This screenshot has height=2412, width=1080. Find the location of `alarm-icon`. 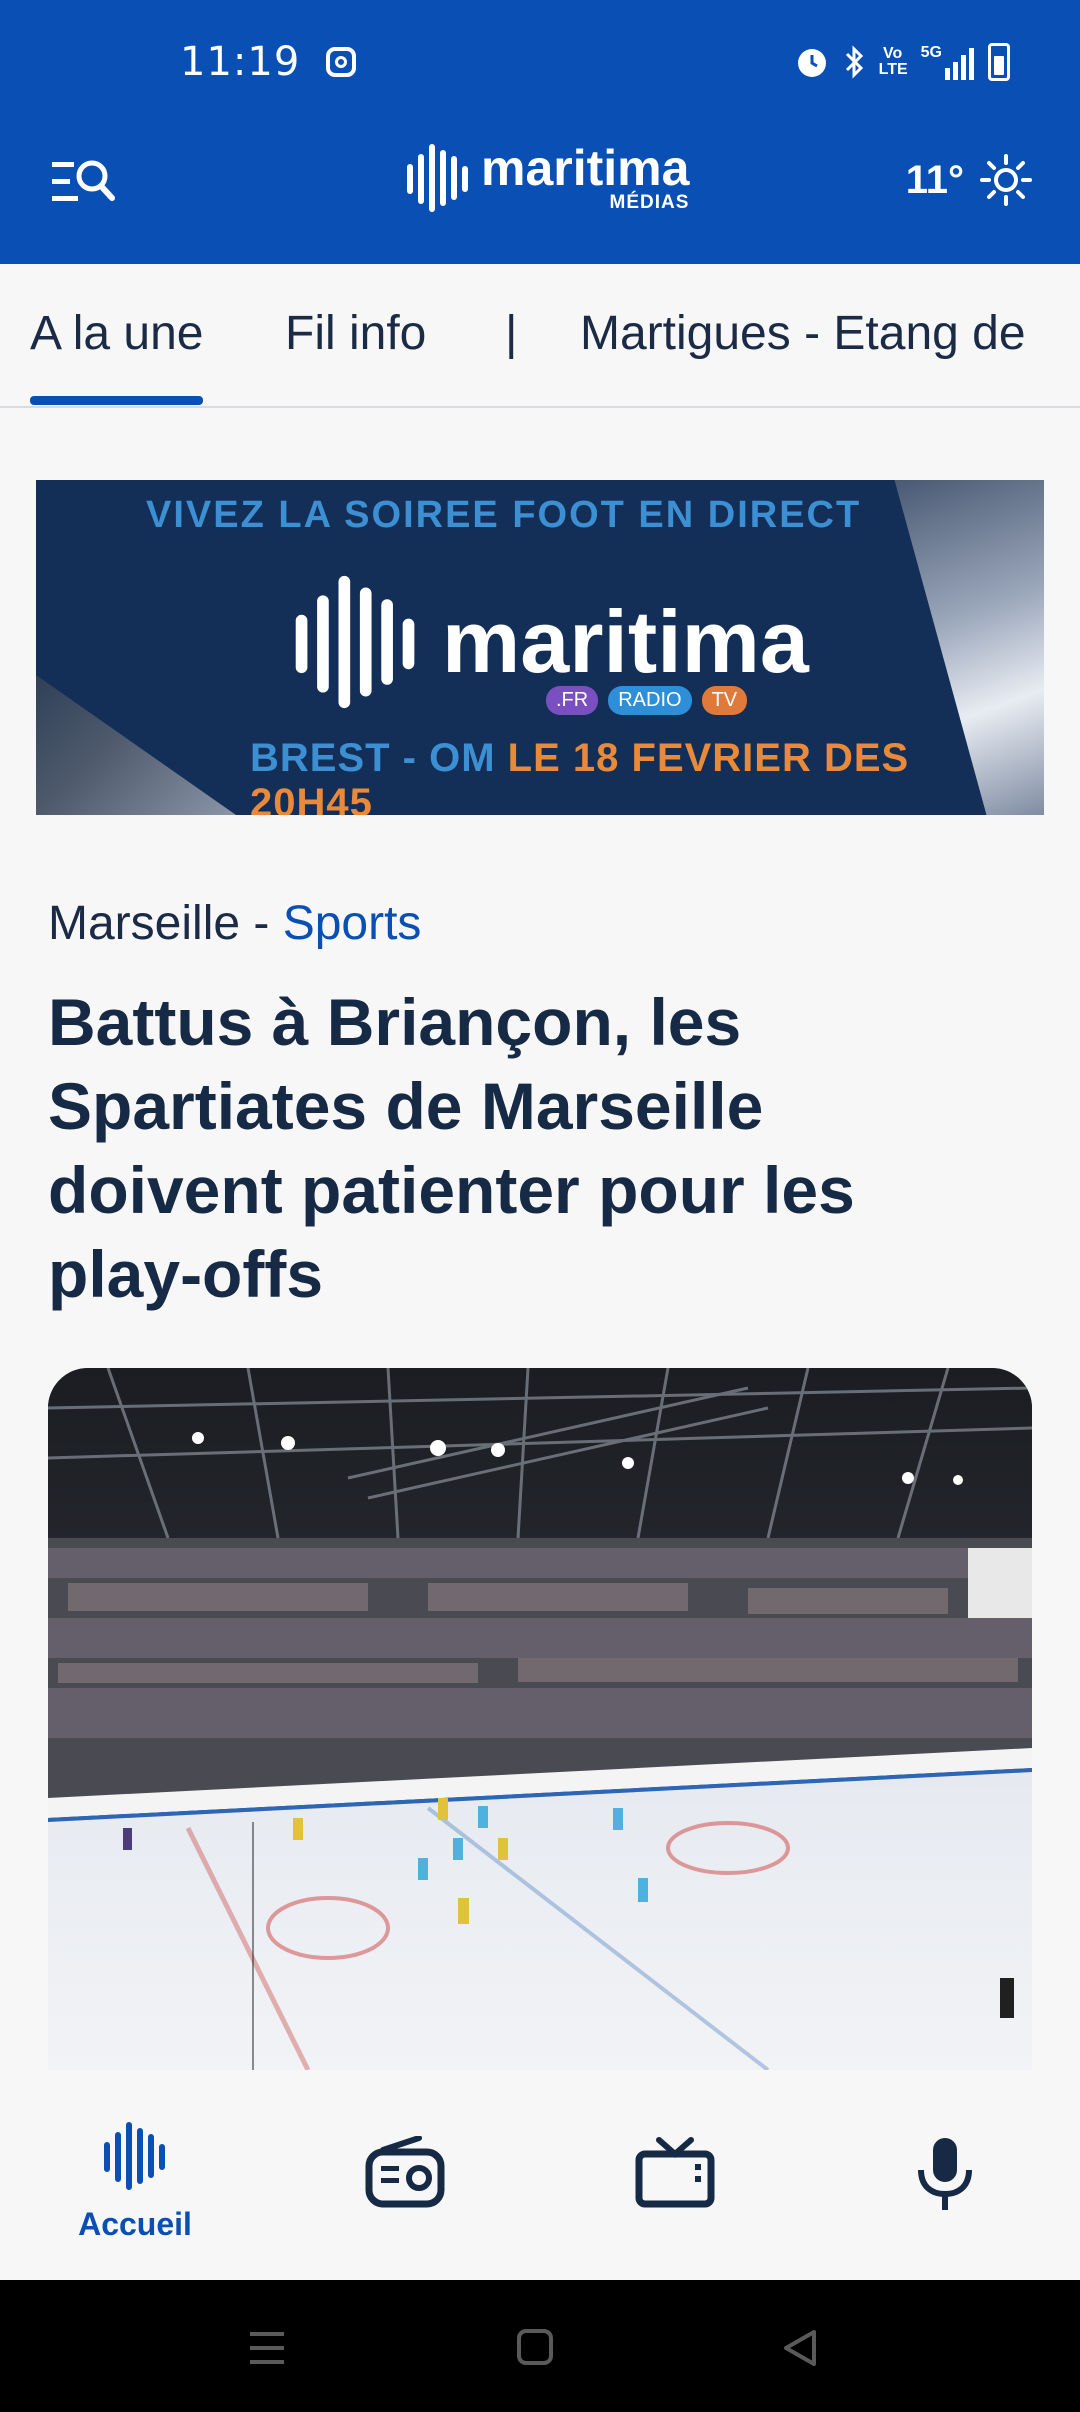

alarm-icon is located at coordinates (811, 63).